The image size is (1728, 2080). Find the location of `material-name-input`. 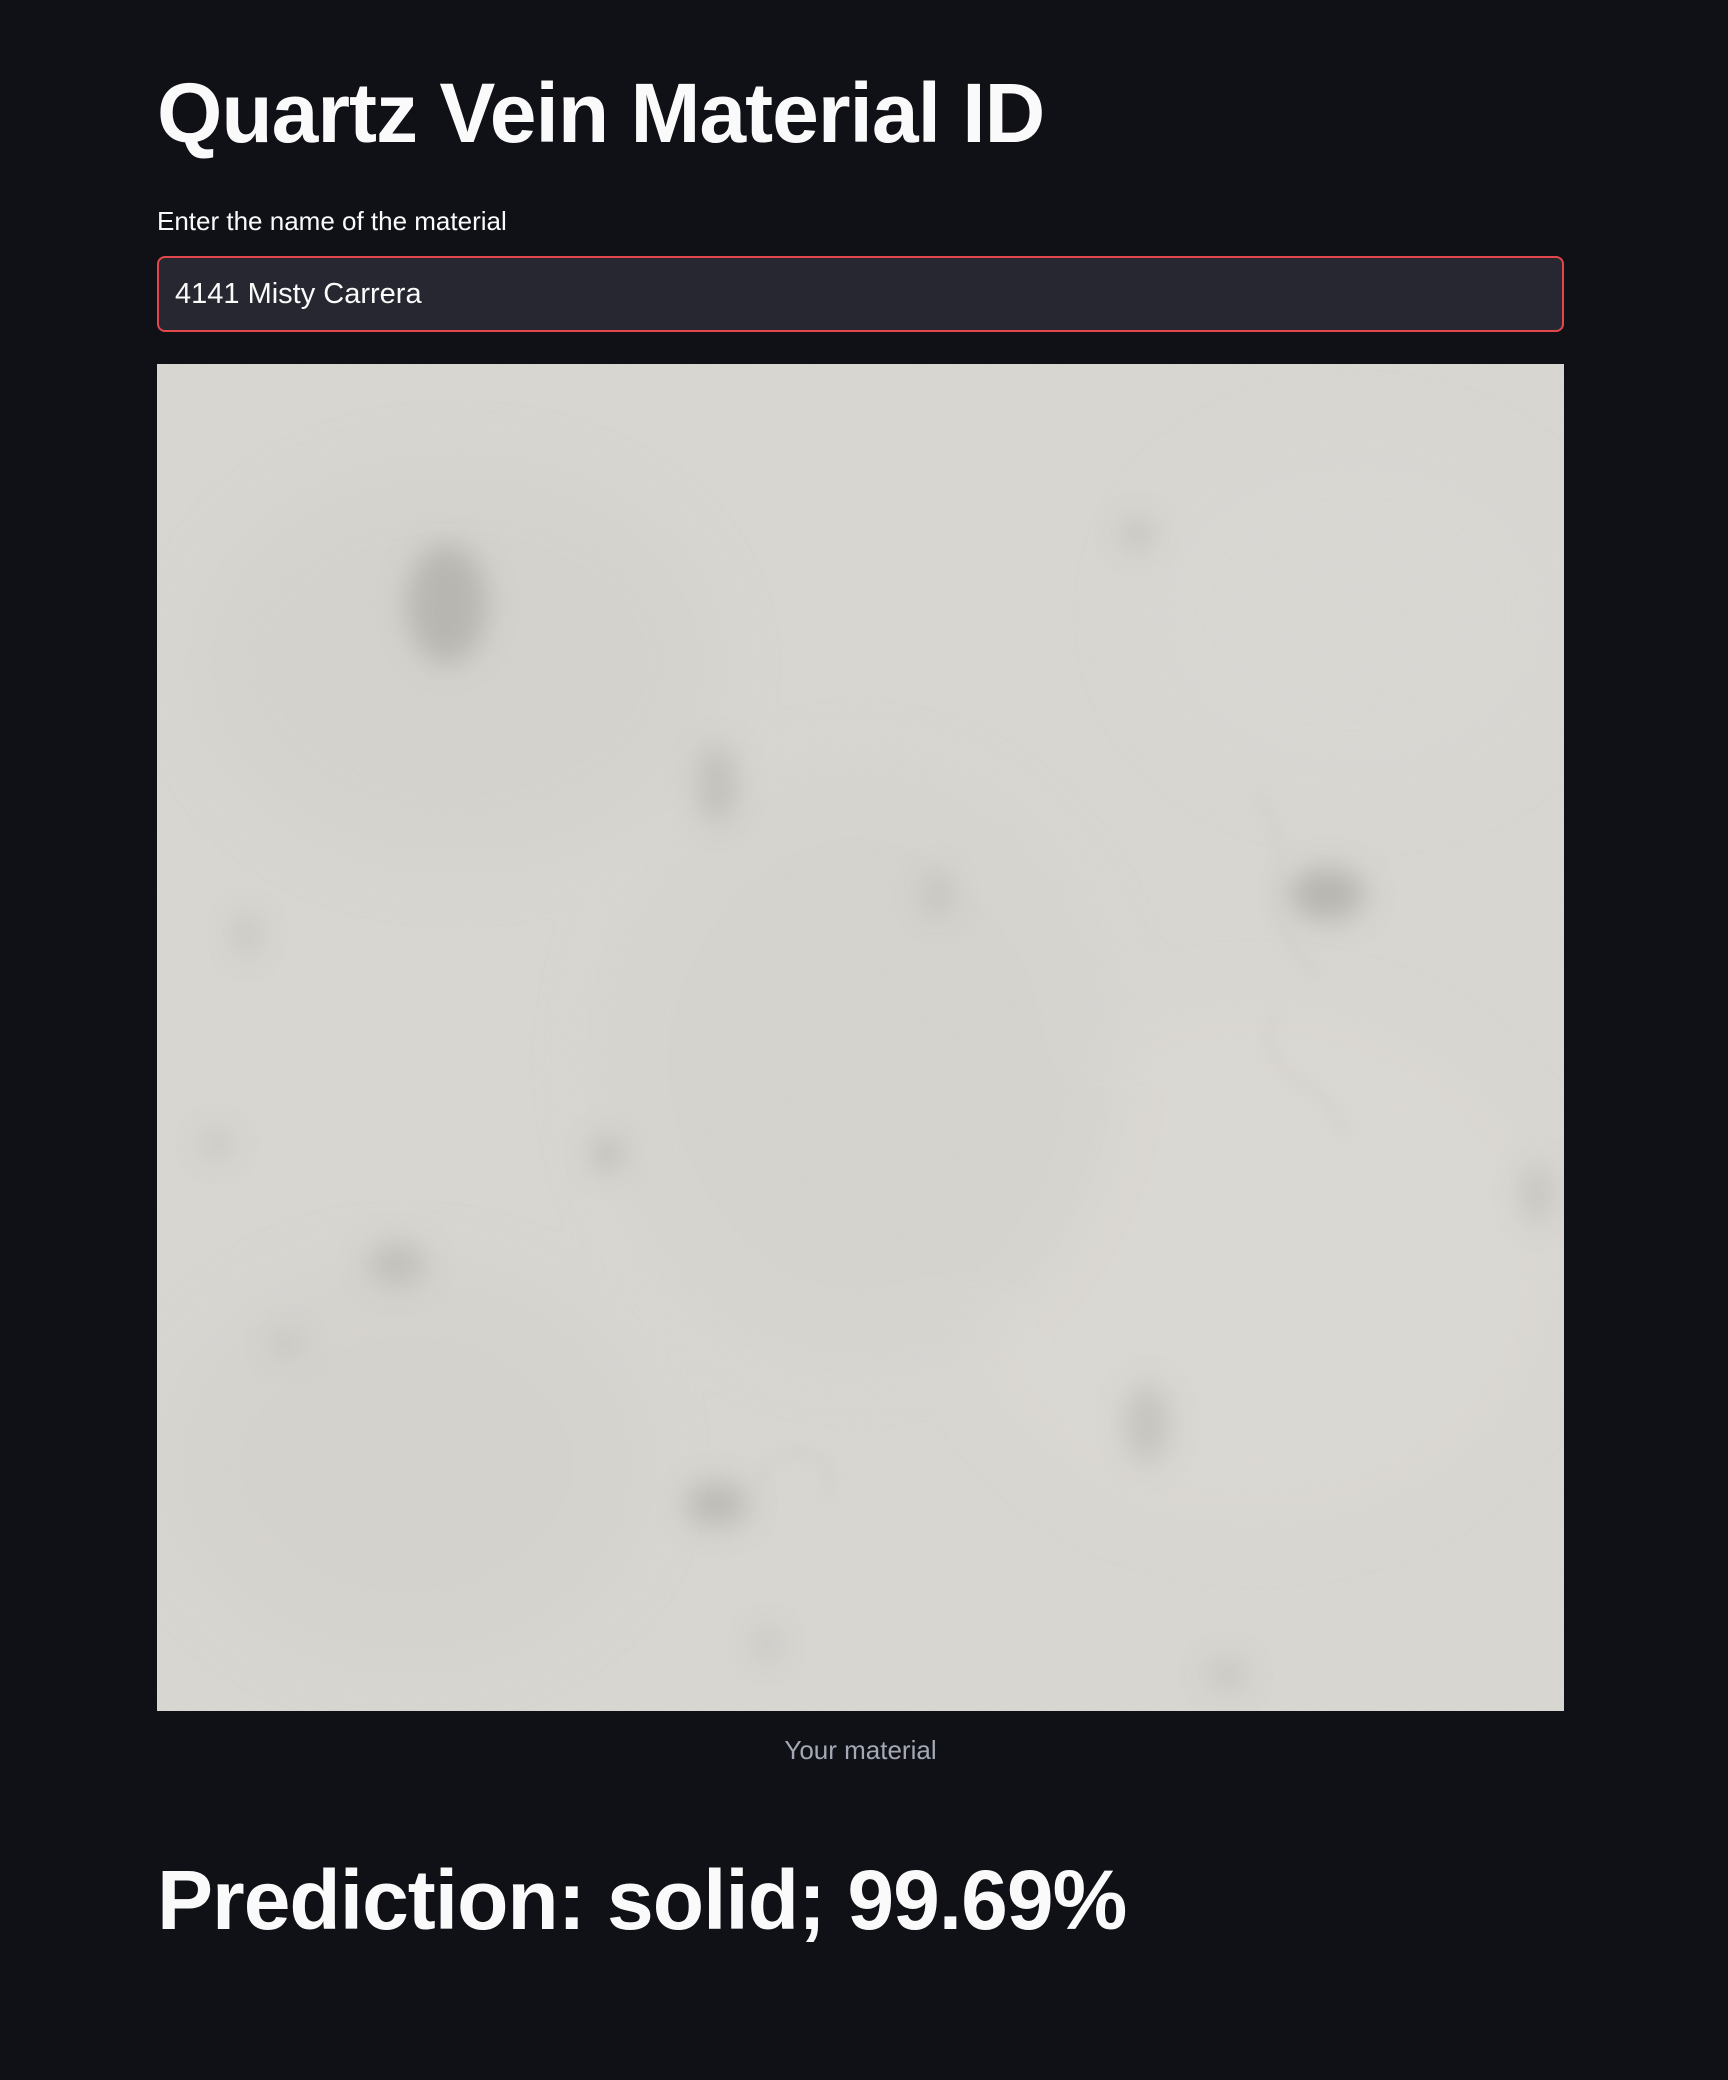

material-name-input is located at coordinates (860, 294).